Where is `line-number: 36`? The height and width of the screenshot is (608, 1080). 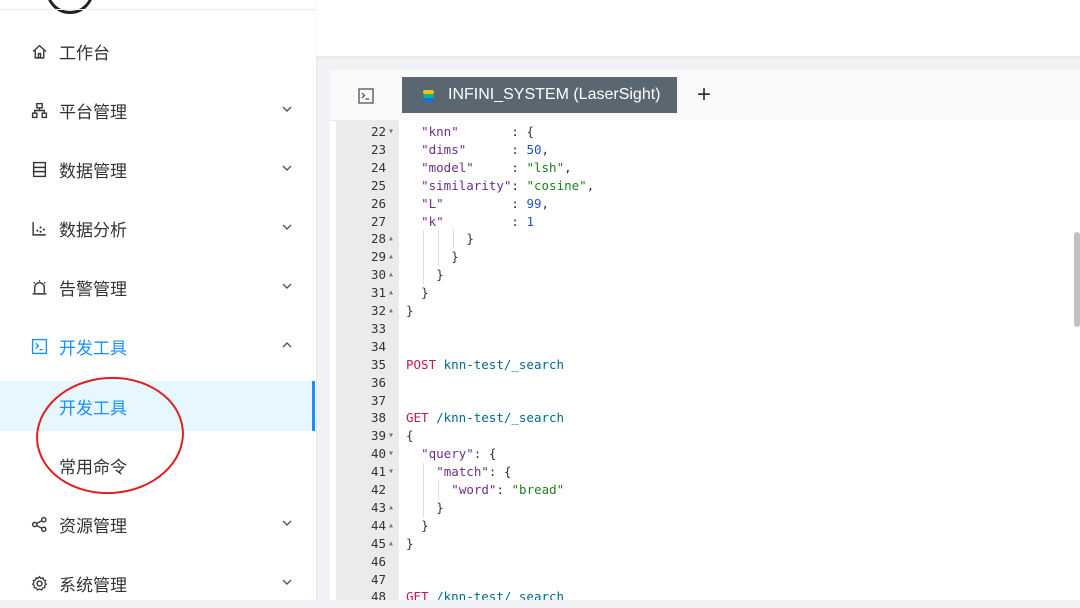
line-number: 36 is located at coordinates (378, 382).